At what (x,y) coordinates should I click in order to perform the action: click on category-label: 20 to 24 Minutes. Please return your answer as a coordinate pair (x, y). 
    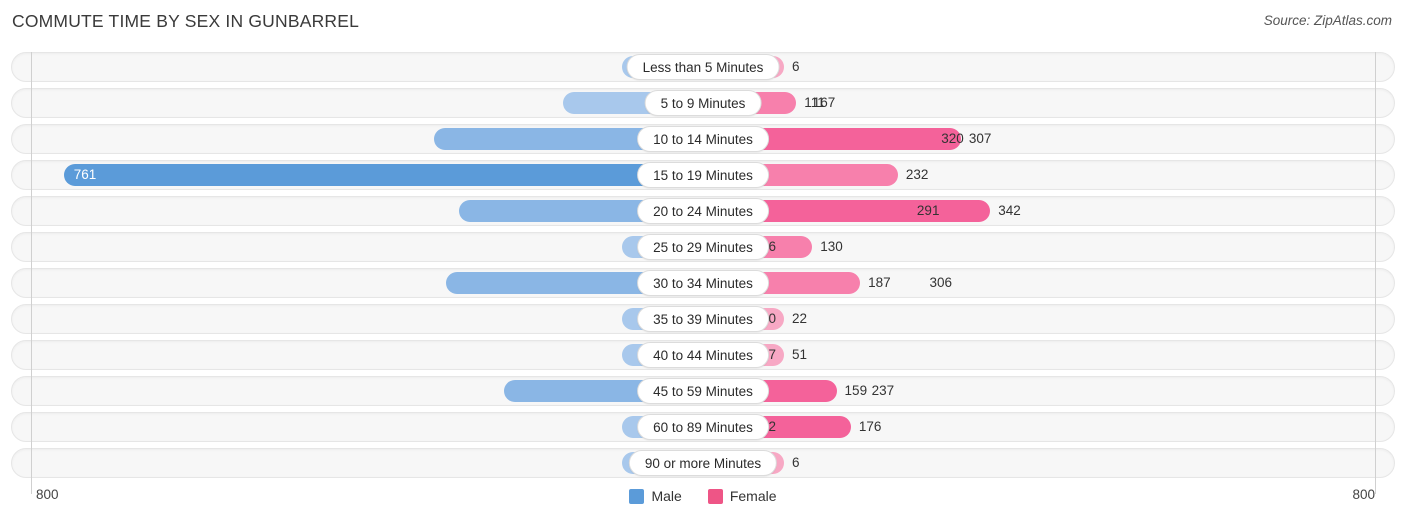
    Looking at the image, I should click on (703, 211).